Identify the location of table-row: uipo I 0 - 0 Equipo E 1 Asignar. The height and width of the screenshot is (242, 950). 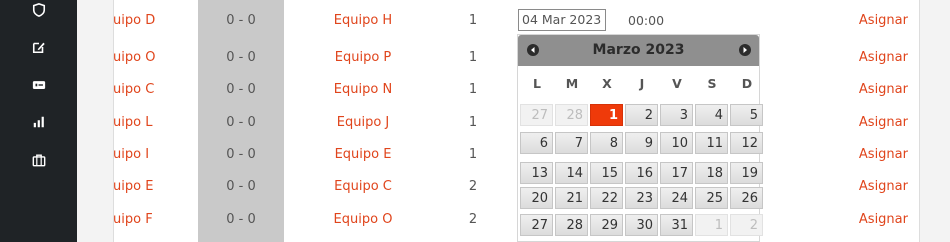
(515, 155).